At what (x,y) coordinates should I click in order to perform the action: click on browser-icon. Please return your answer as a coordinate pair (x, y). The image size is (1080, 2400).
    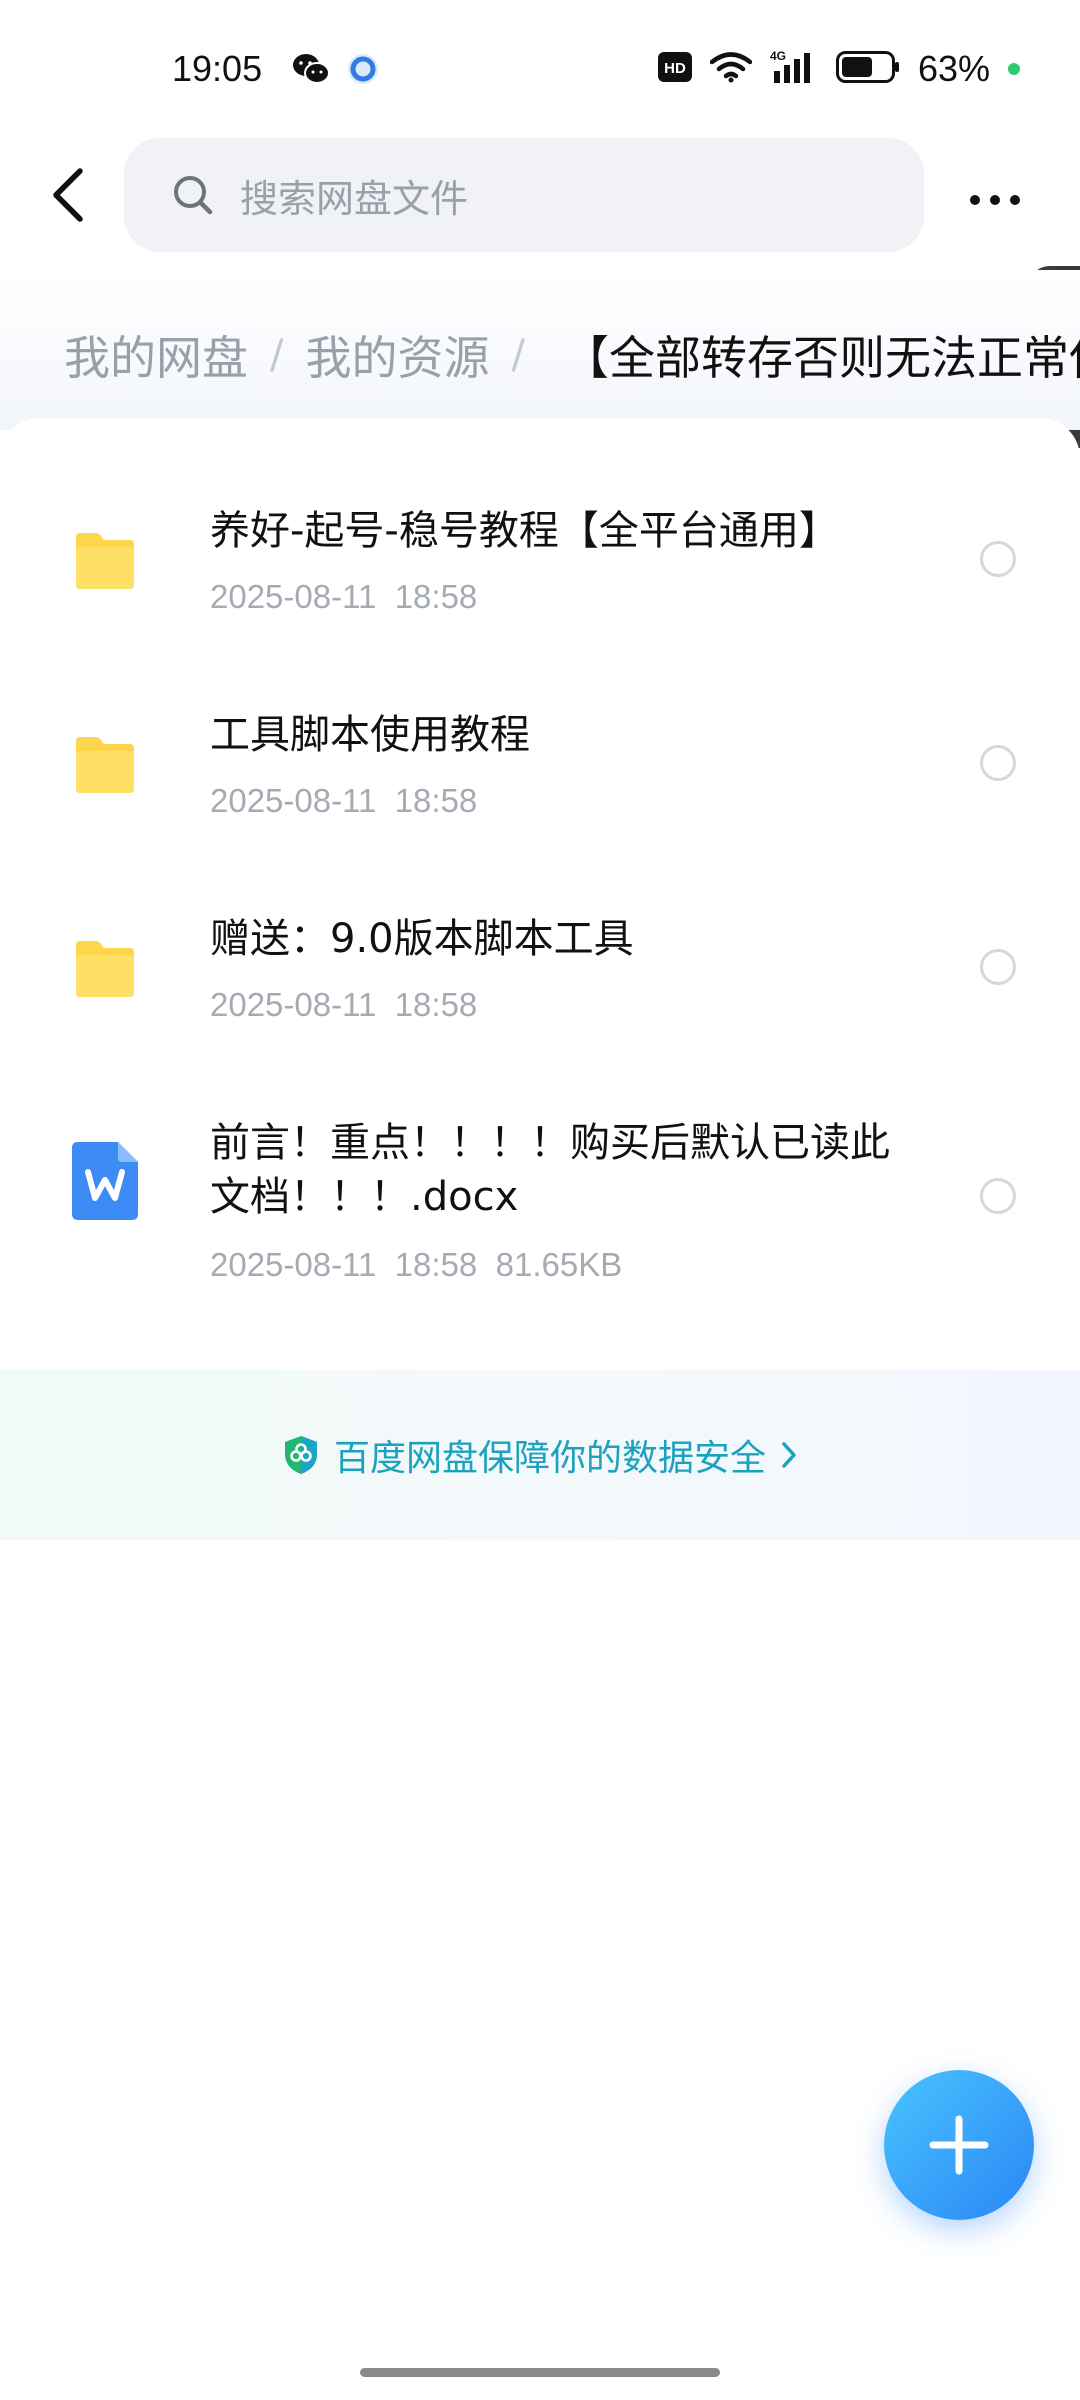
    Looking at the image, I should click on (363, 71).